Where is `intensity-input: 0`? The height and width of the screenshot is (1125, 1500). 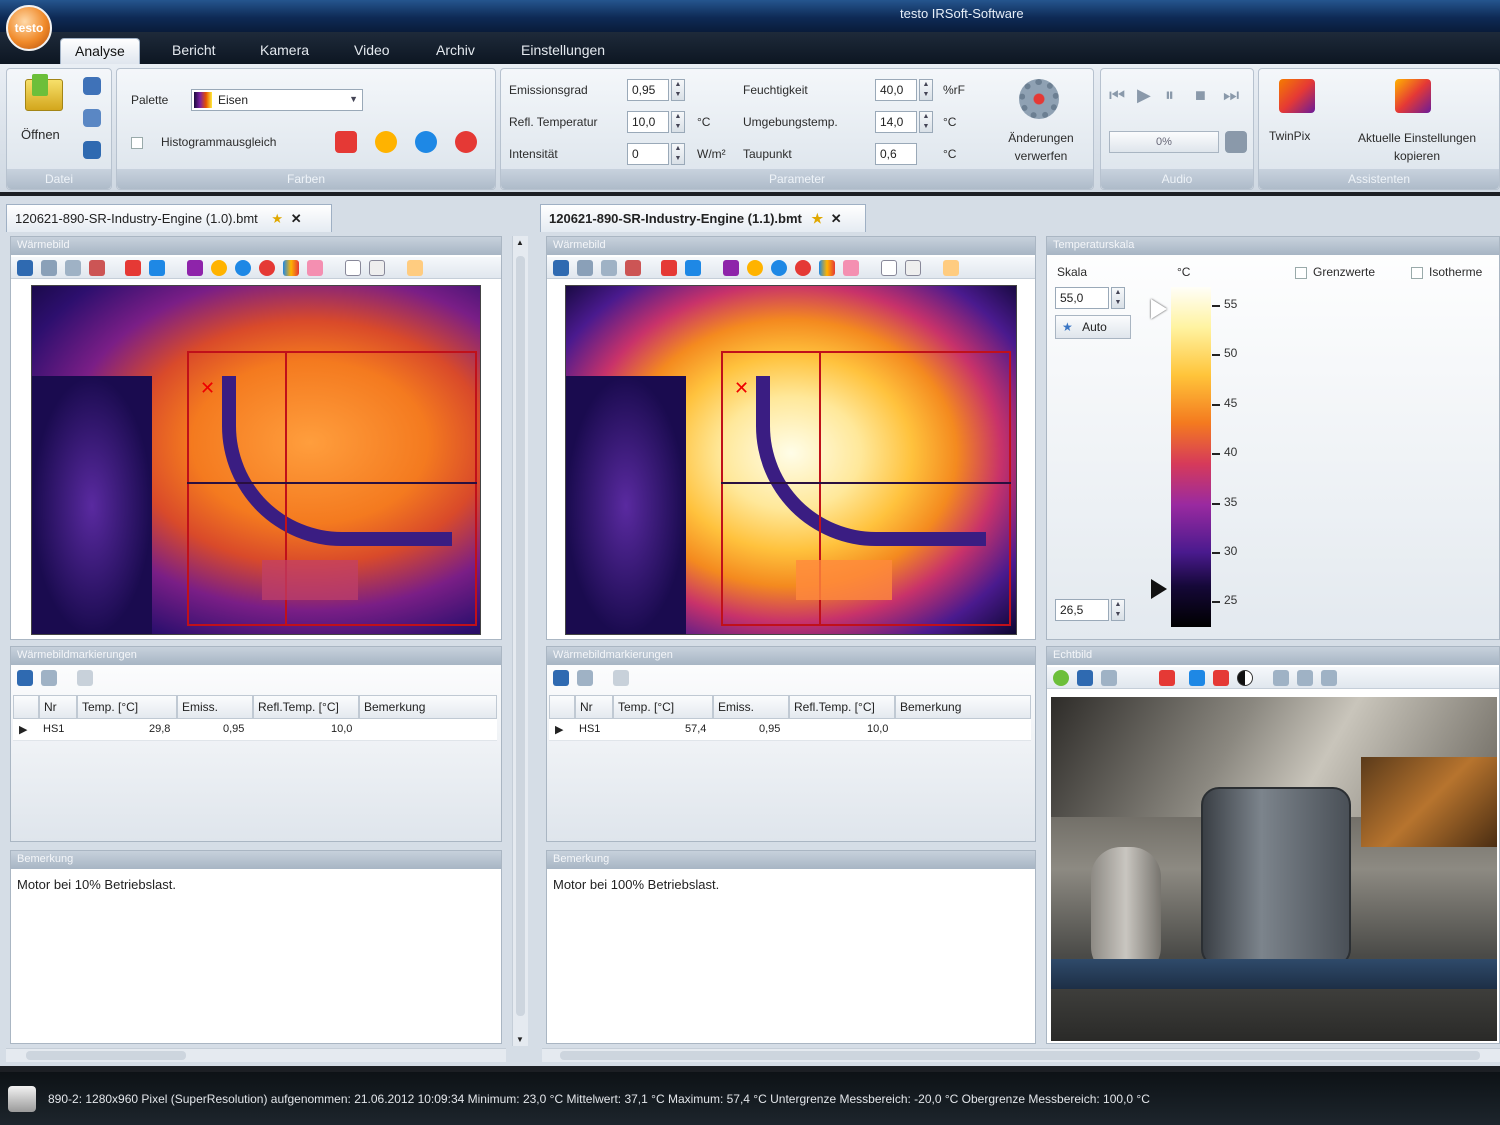 intensity-input: 0 is located at coordinates (648, 154).